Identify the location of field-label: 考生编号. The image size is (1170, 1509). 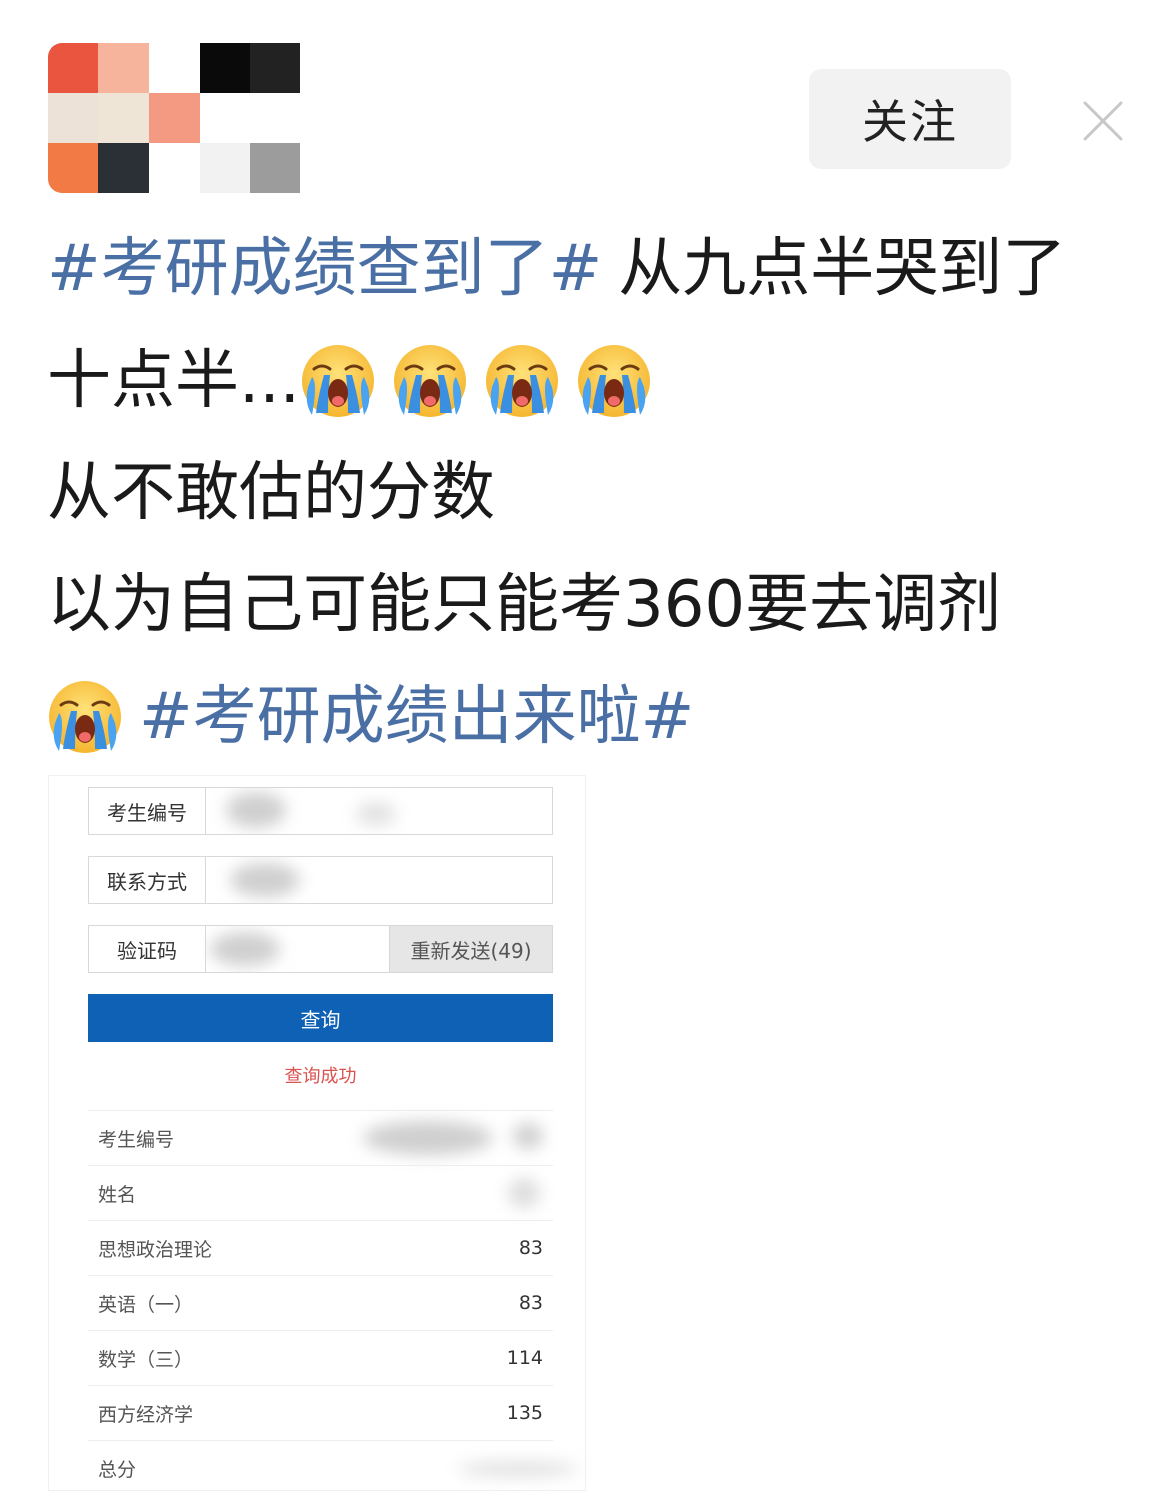
(147, 811).